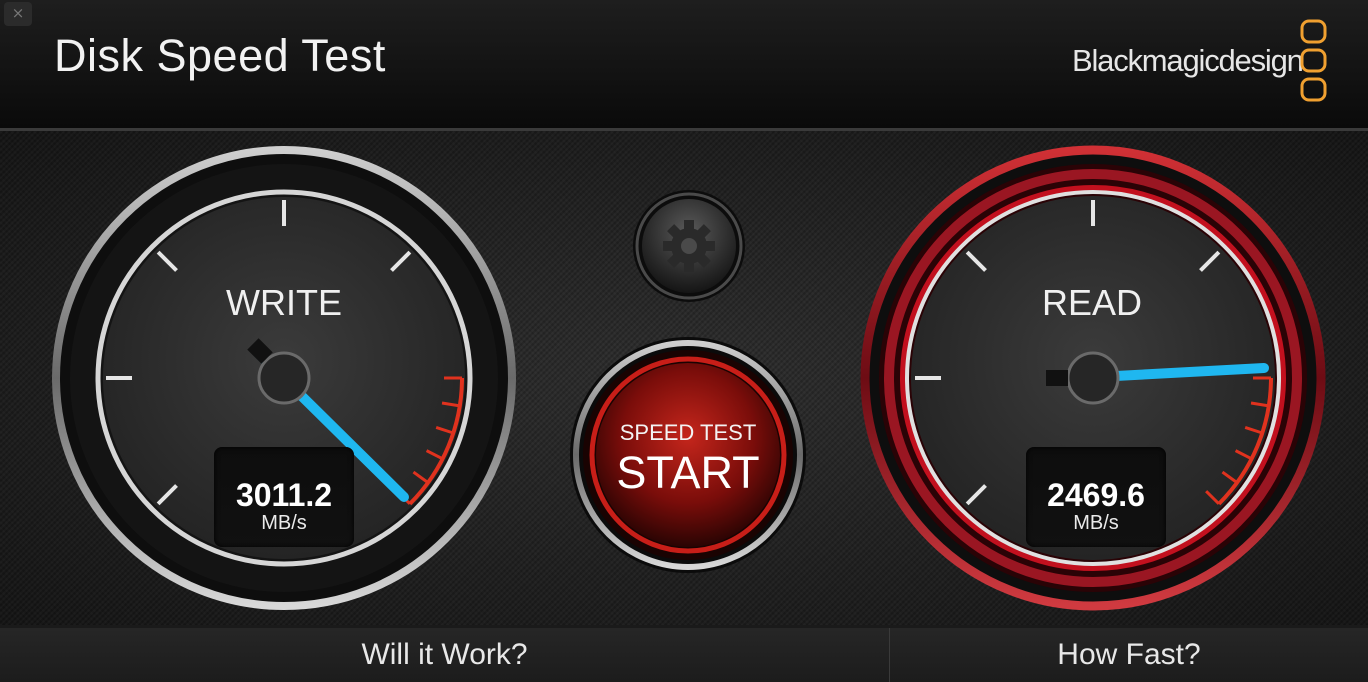 This screenshot has height=682, width=1368. What do you see at coordinates (1093, 378) in the screenshot?
I see `read-needle-hub` at bounding box center [1093, 378].